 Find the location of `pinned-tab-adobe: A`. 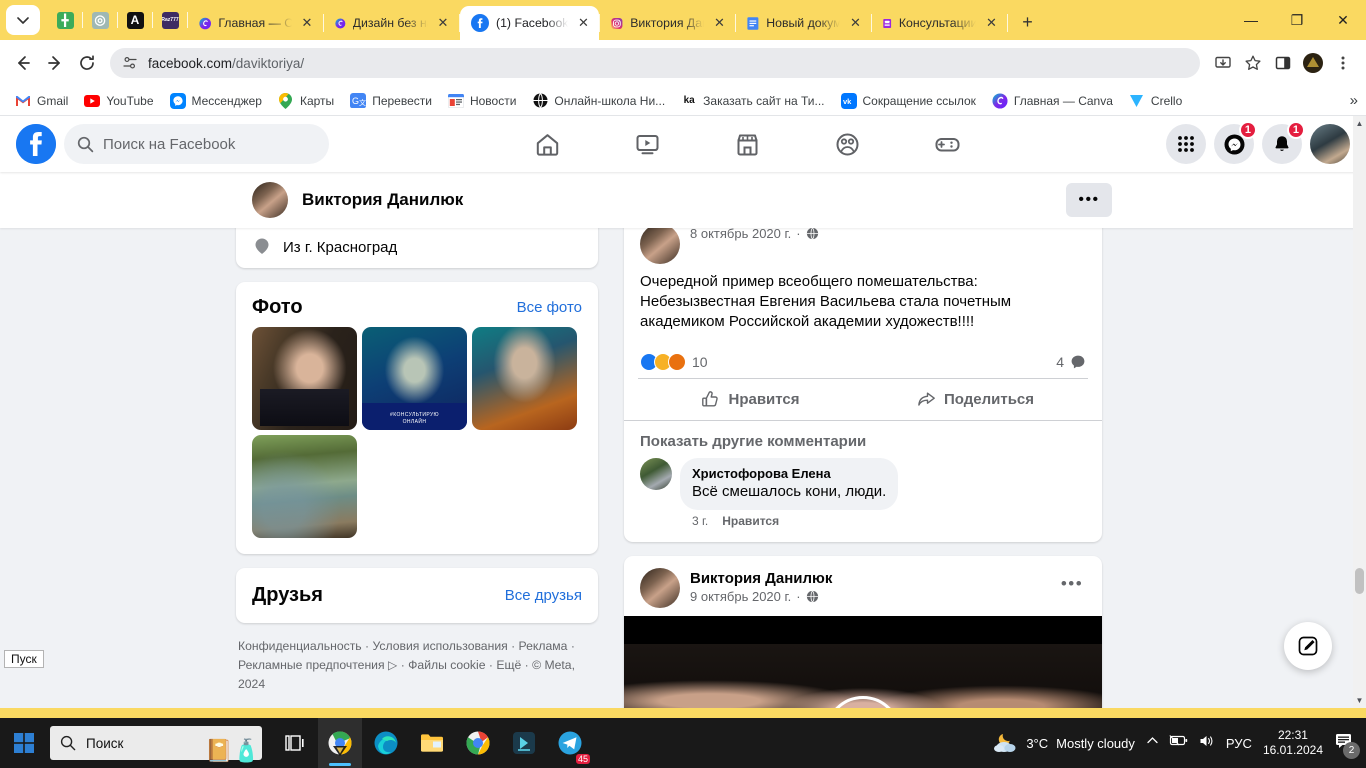

pinned-tab-adobe: A is located at coordinates (135, 20).